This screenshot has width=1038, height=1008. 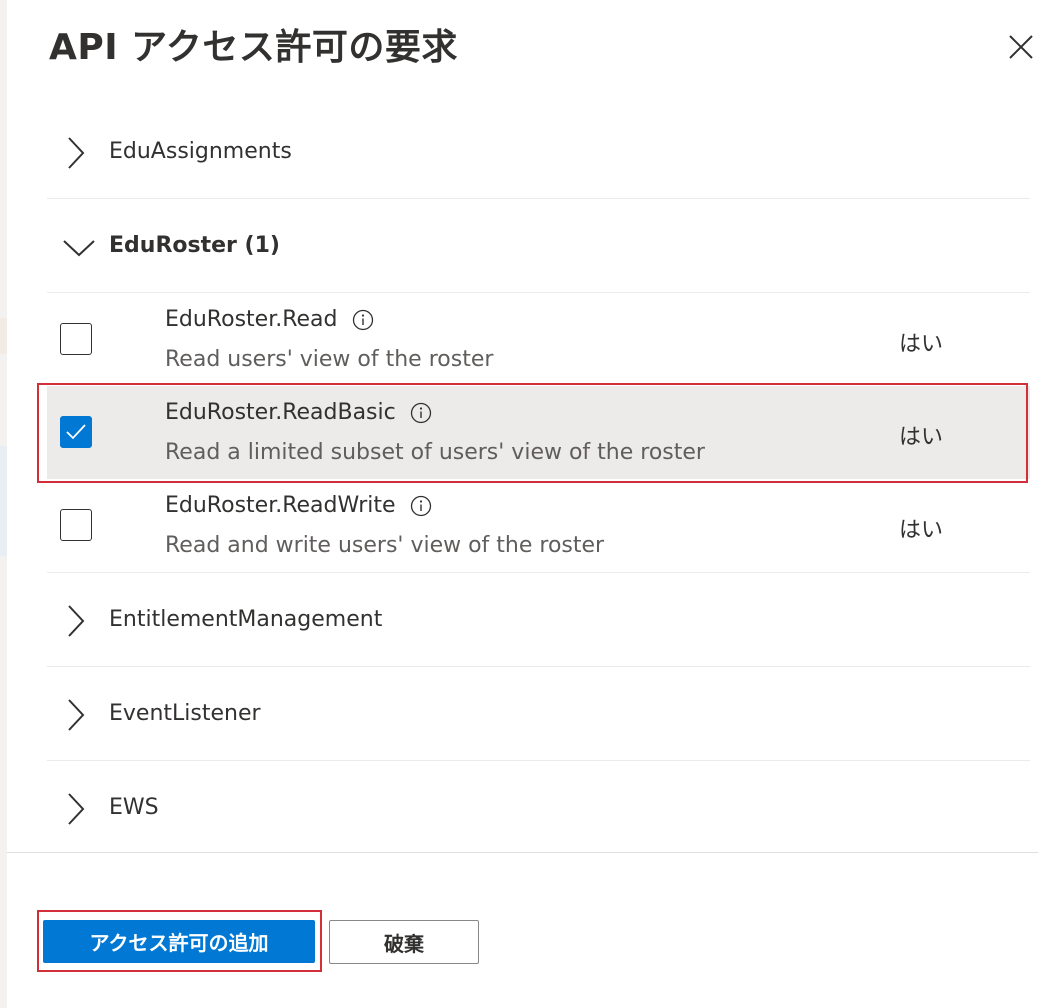 What do you see at coordinates (200, 151) in the screenshot?
I see `group-name: EduAssignments` at bounding box center [200, 151].